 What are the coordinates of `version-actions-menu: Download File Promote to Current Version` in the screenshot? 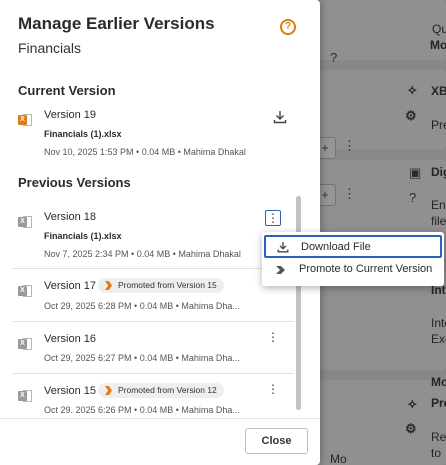 It's located at (353, 259).